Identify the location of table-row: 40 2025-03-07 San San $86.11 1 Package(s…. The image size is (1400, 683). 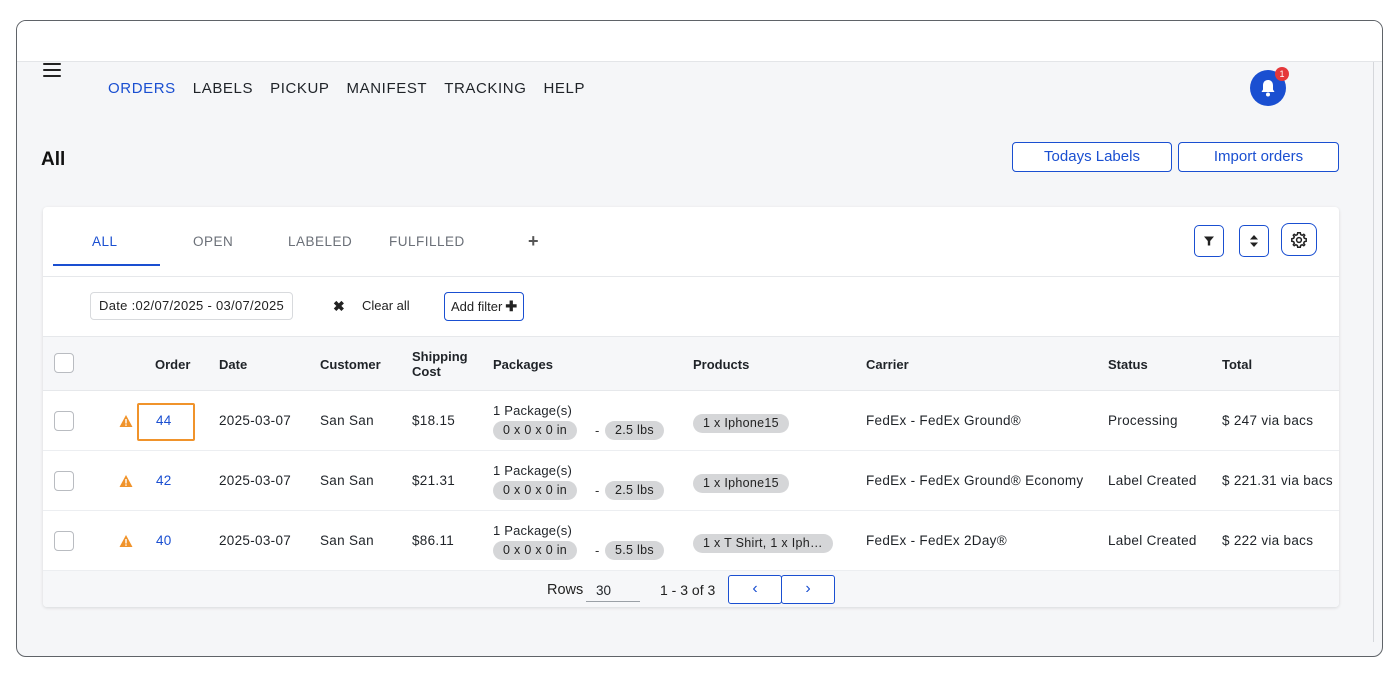
(691, 541).